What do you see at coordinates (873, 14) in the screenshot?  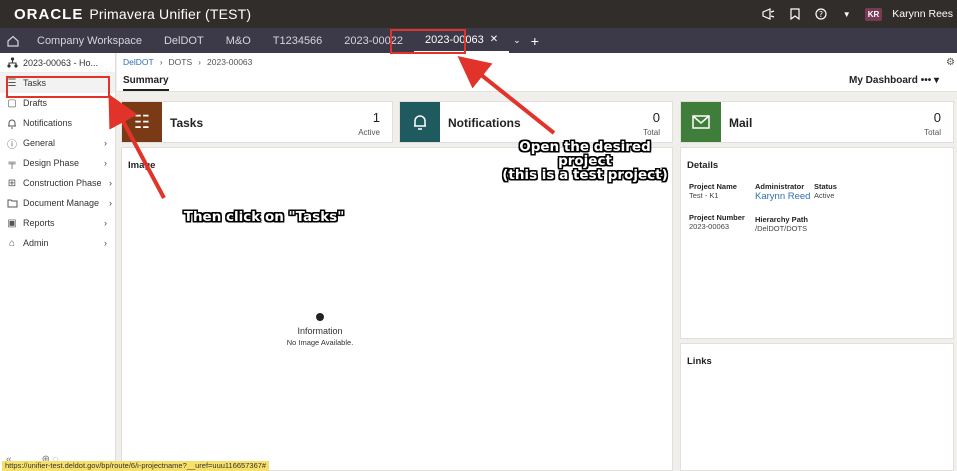 I see `avatar: KR` at bounding box center [873, 14].